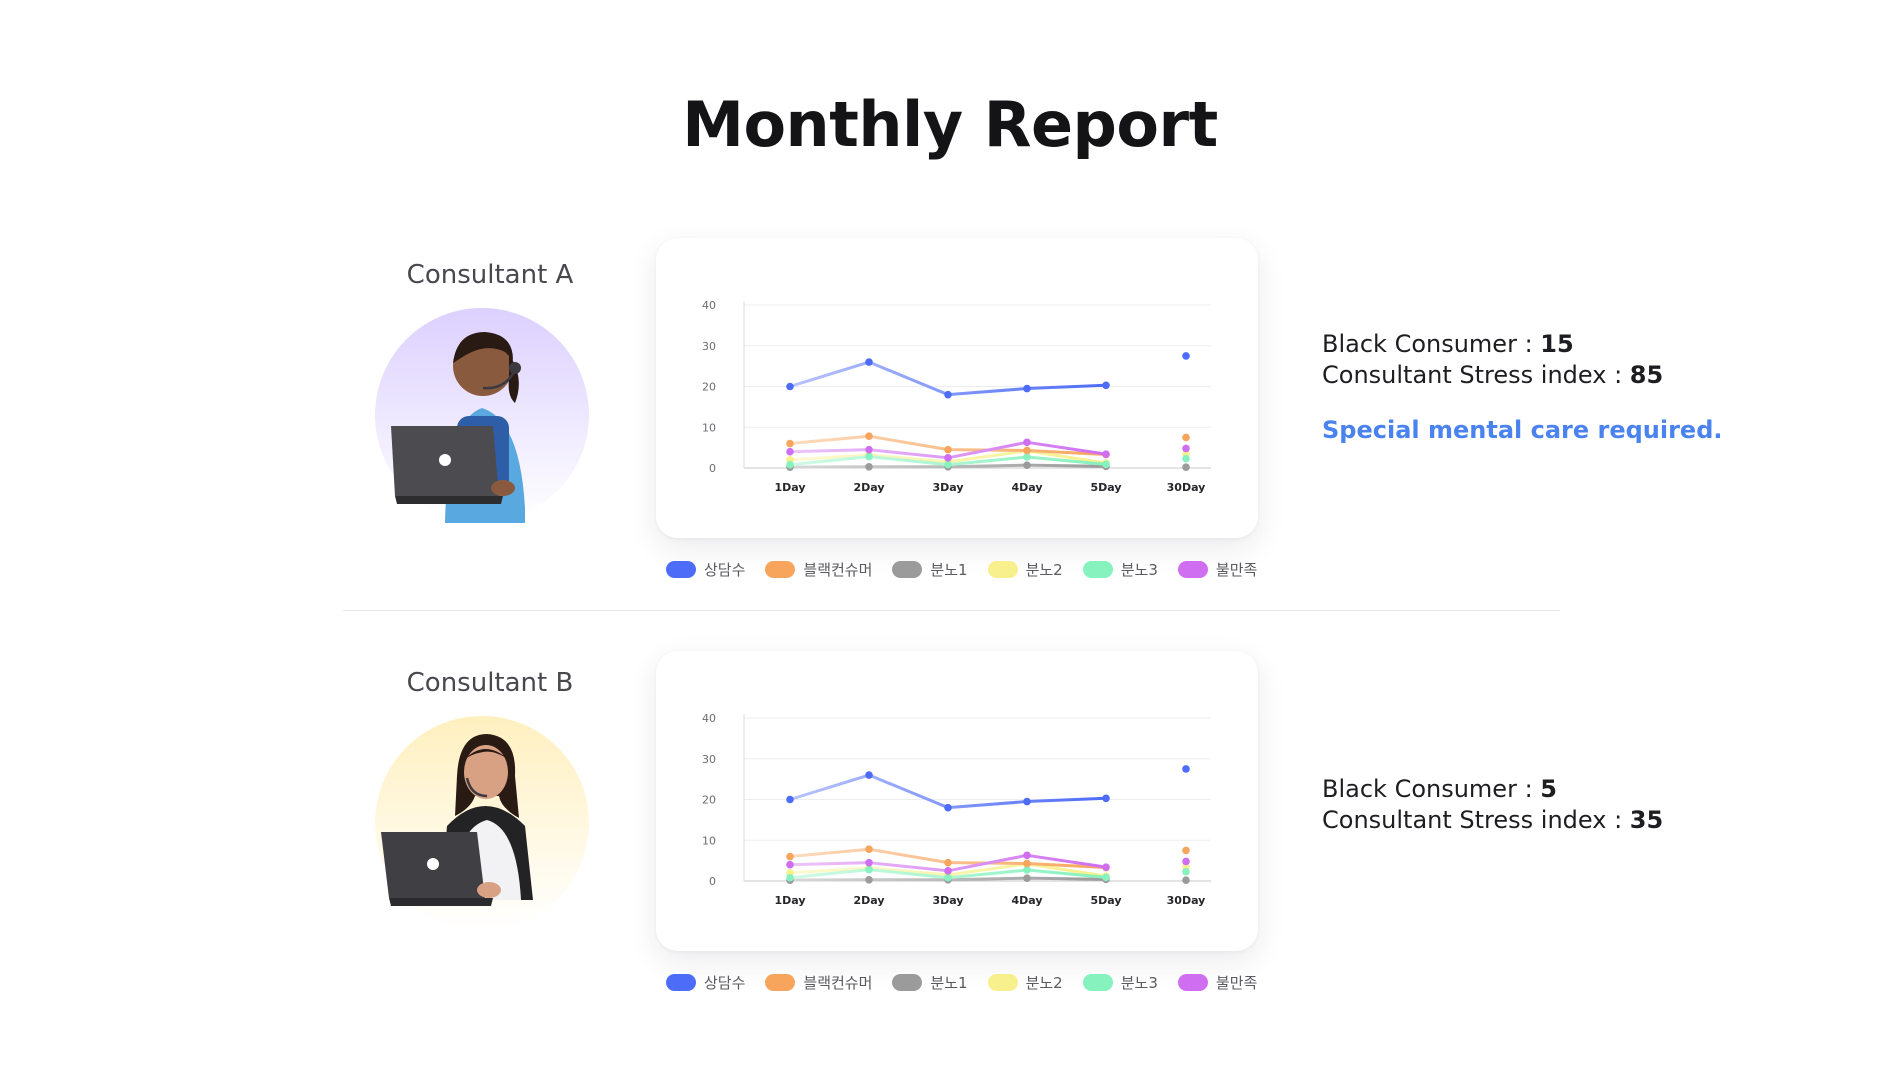 The height and width of the screenshot is (1080, 1900). Describe the element at coordinates (951, 610) in the screenshot. I see `section-divider` at that location.